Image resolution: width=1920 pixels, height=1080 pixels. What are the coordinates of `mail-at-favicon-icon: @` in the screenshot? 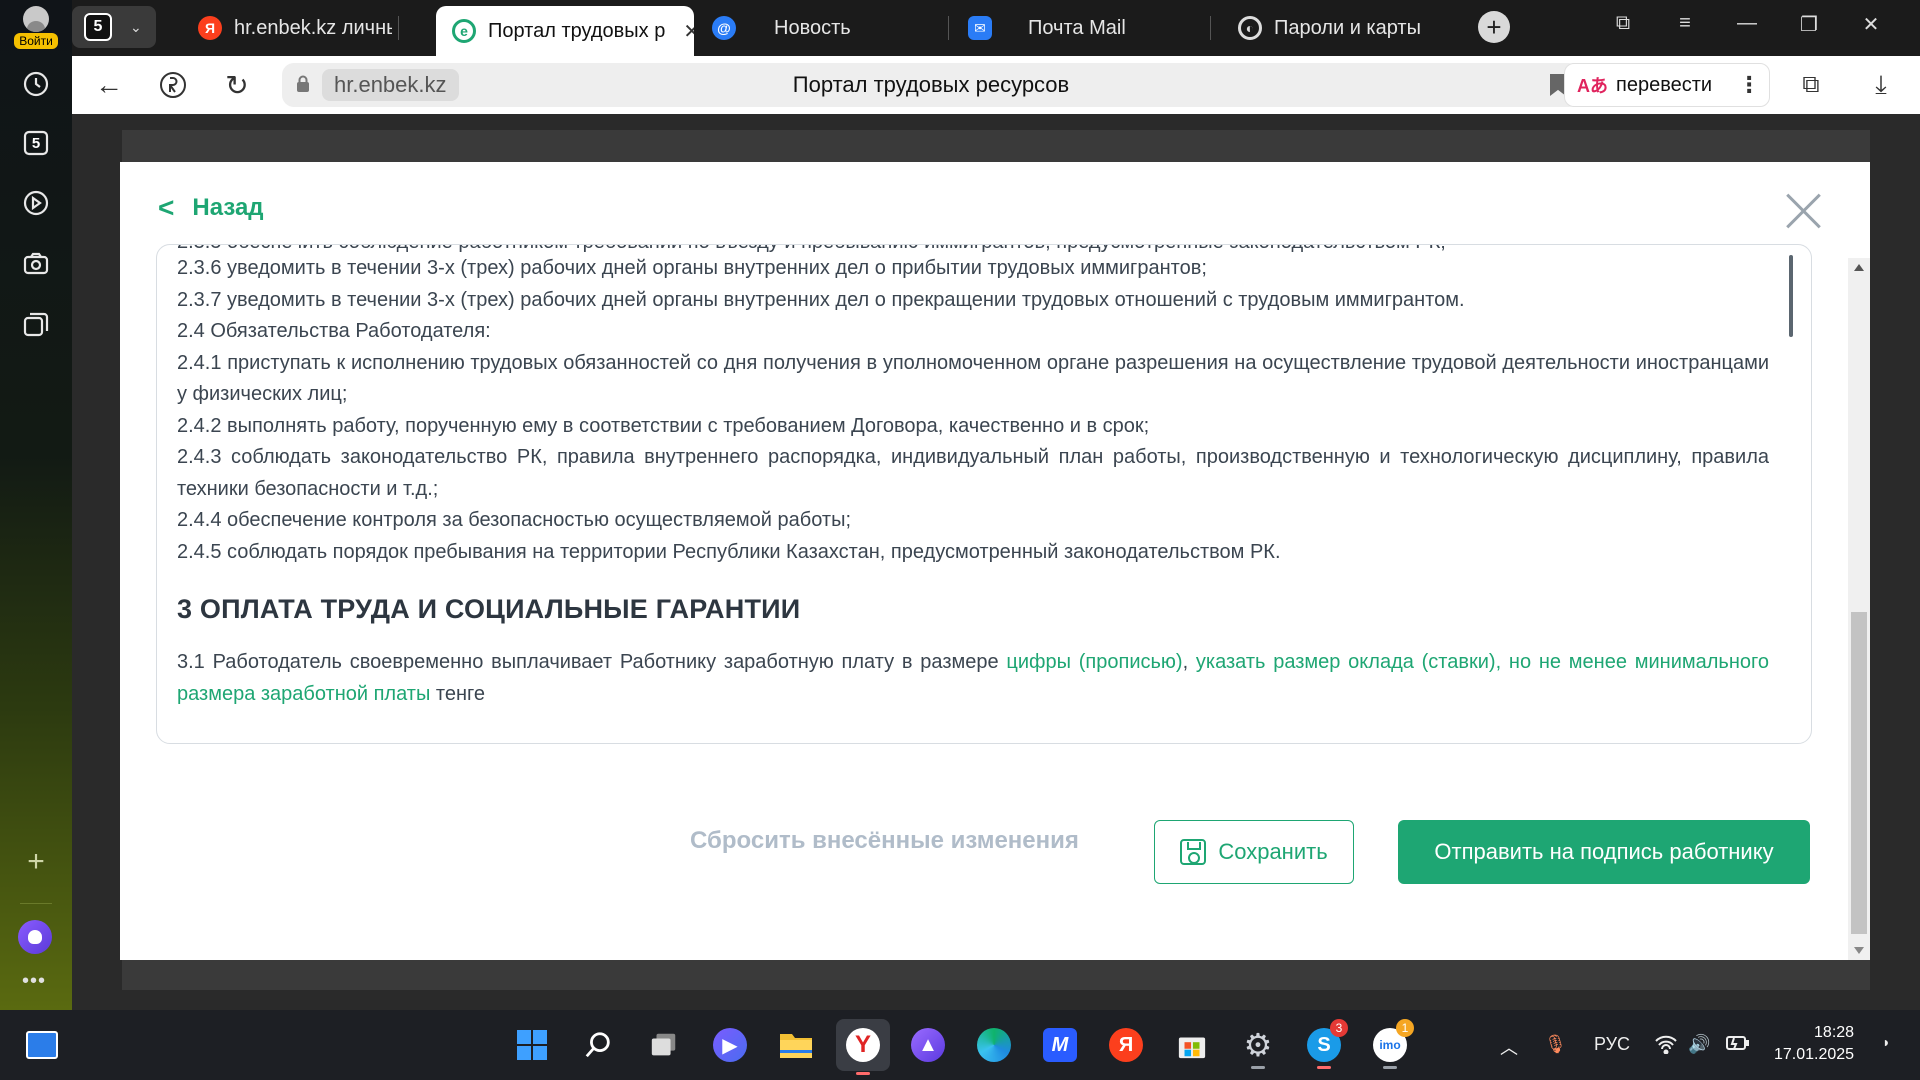 It's located at (724, 28).